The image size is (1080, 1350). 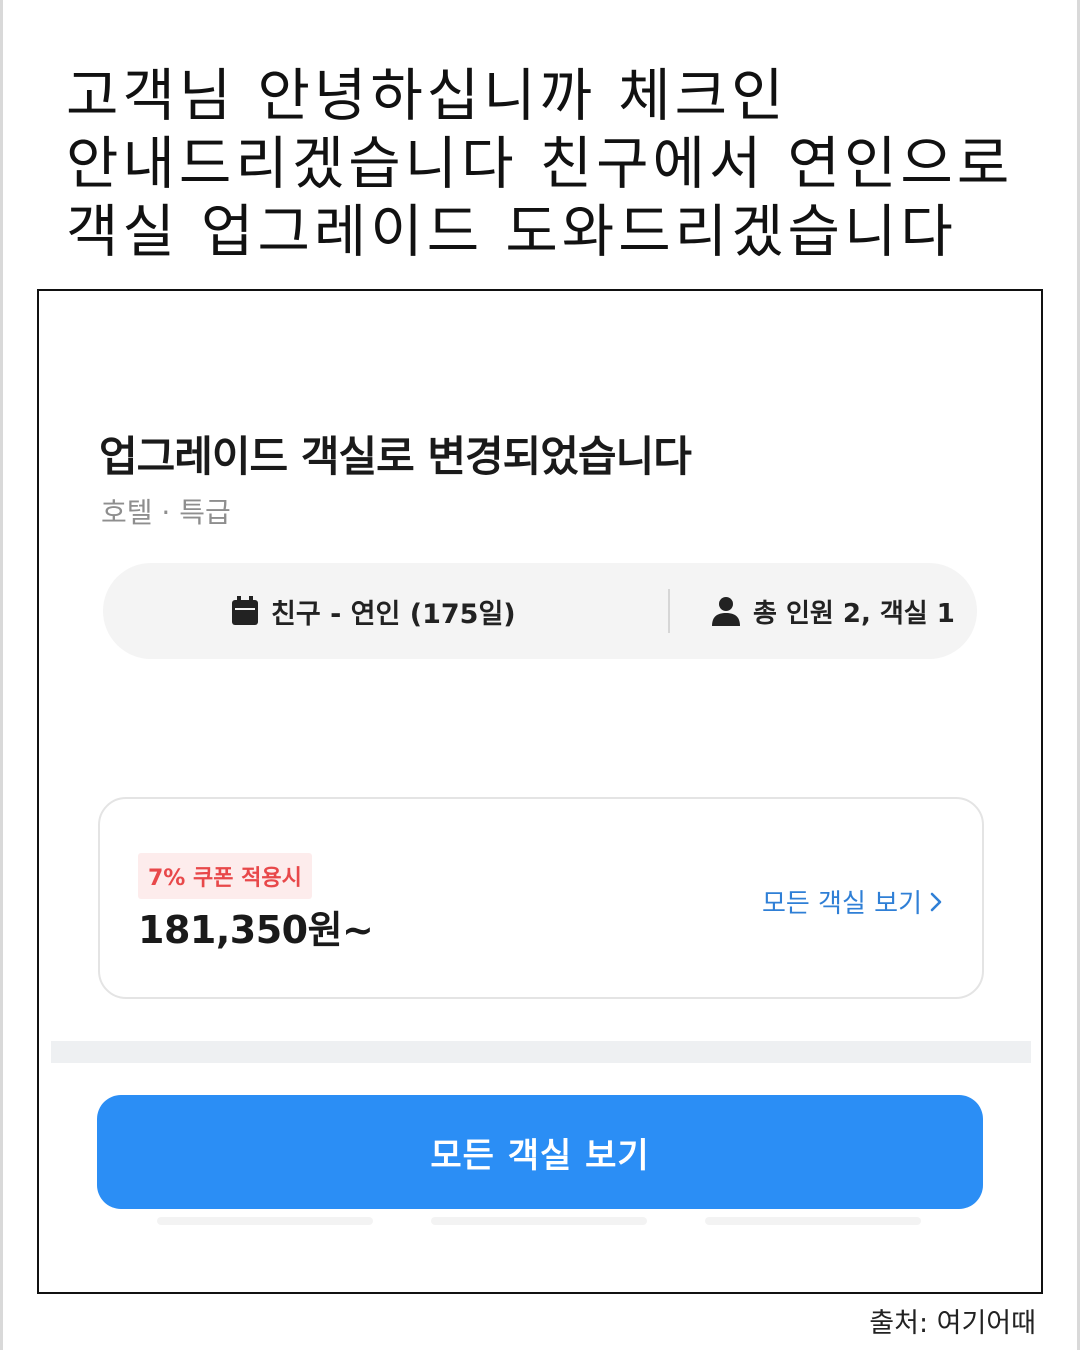 What do you see at coordinates (669, 611) in the screenshot?
I see `divider` at bounding box center [669, 611].